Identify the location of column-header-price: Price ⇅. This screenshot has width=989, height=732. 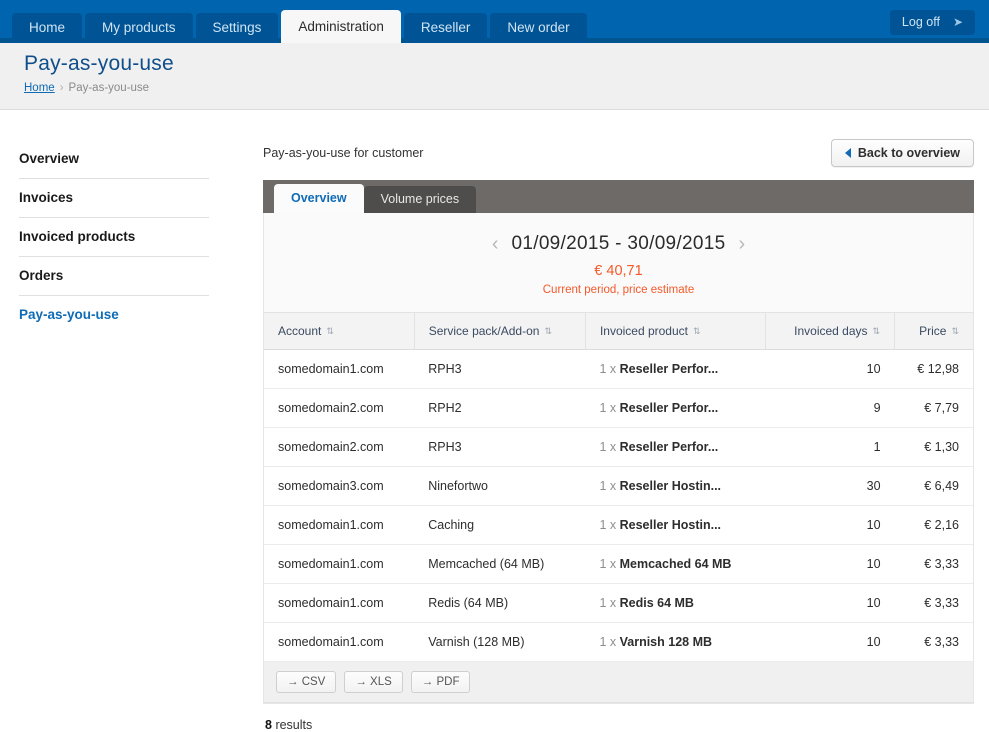
(933, 331).